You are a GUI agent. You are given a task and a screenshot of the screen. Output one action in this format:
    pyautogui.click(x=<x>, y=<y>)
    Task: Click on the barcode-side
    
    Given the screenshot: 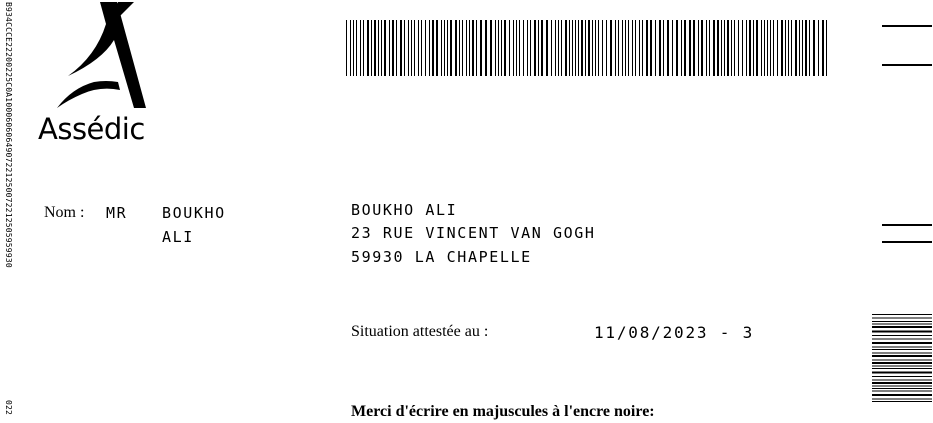 What is the action you would take?
    pyautogui.click(x=902, y=358)
    